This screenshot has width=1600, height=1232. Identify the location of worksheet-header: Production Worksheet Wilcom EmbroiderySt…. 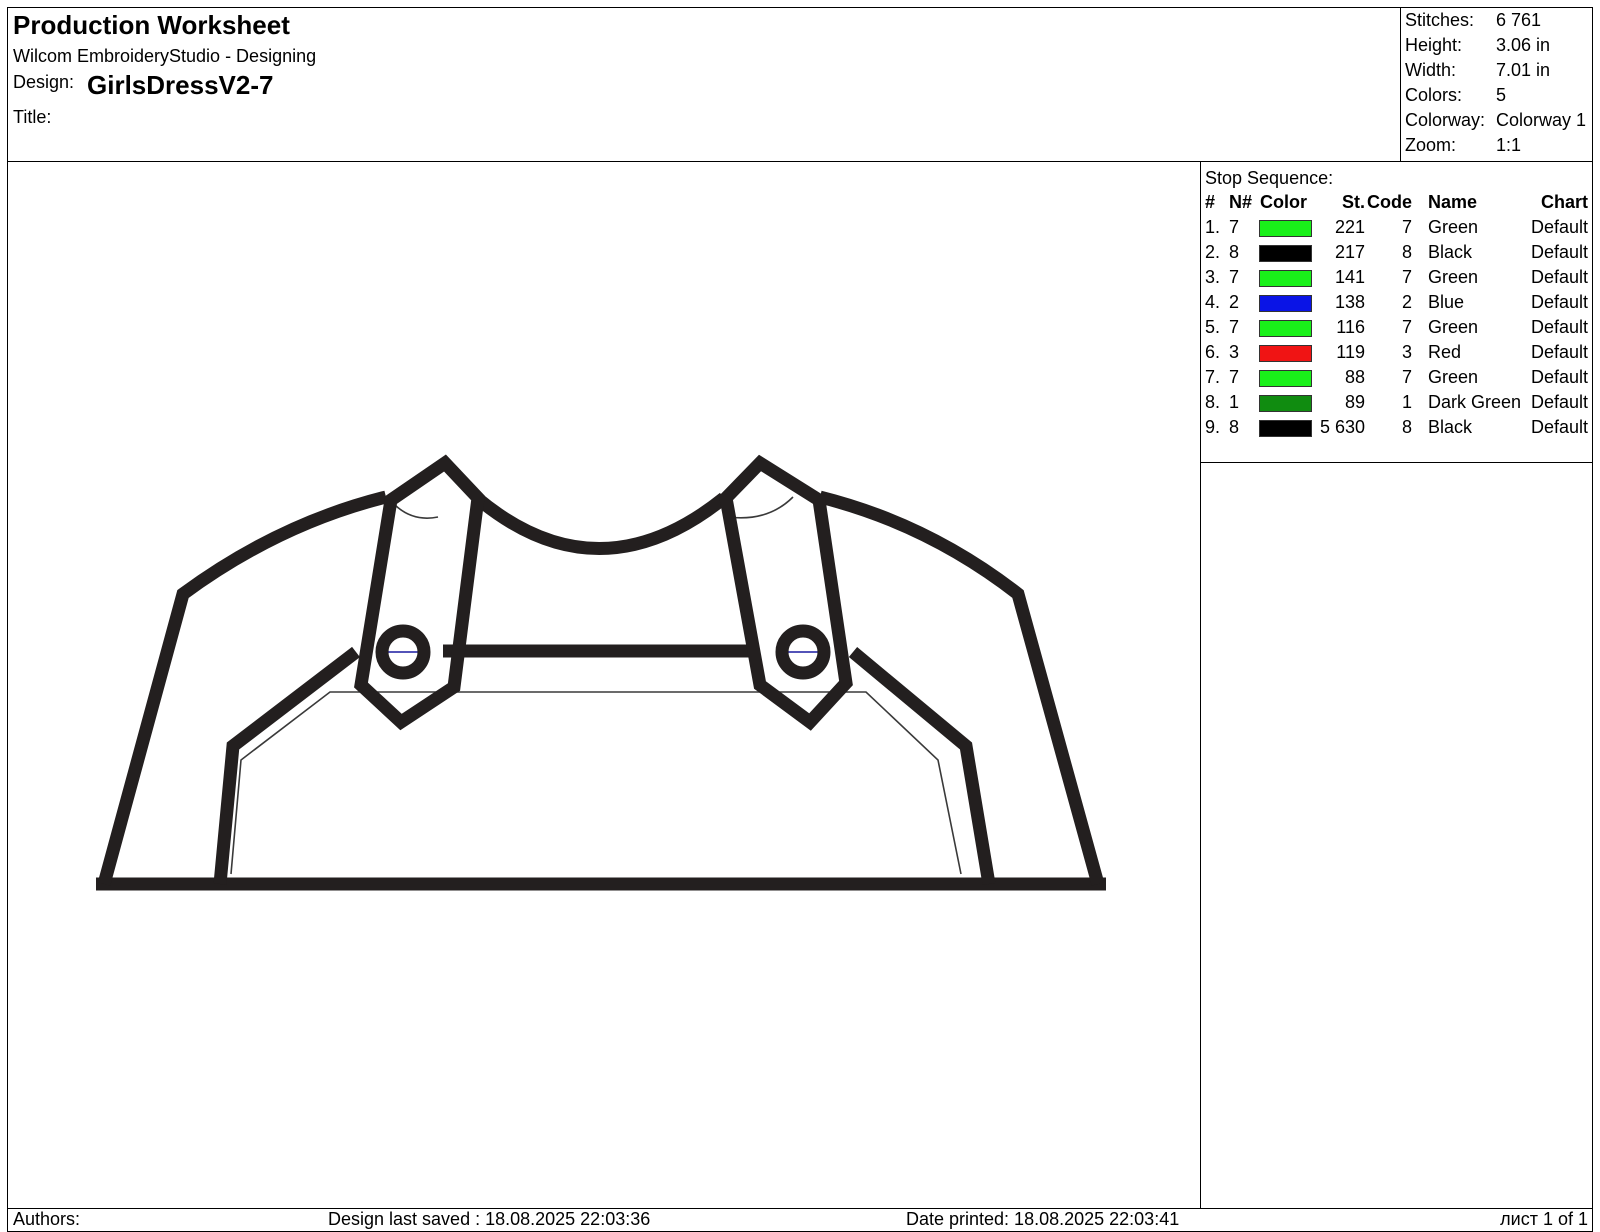
(800, 85).